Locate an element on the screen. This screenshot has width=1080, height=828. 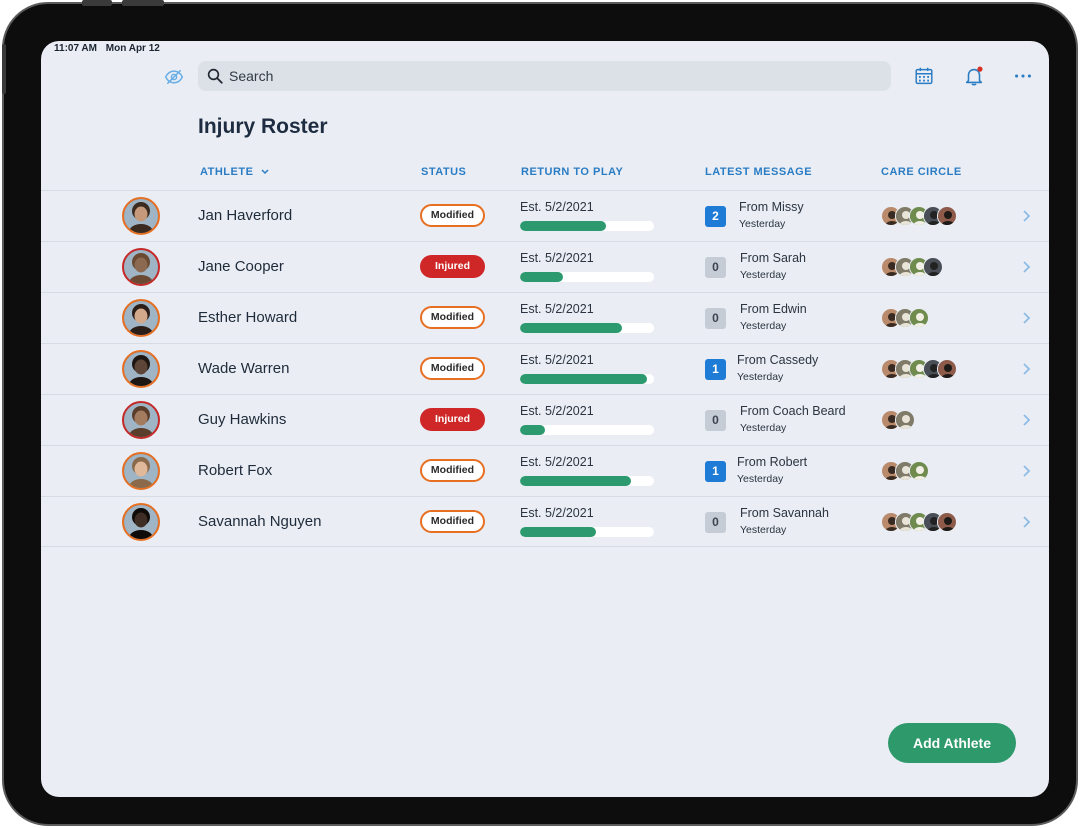
eye-off-icon is located at coordinates (174, 77).